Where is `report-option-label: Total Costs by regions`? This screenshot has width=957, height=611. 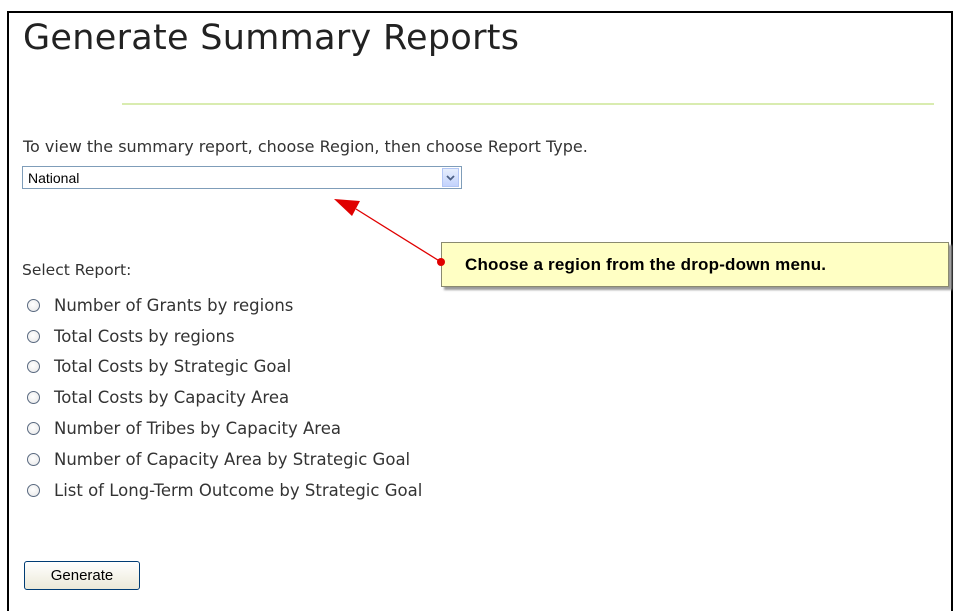
report-option-label: Total Costs by regions is located at coordinates (144, 336).